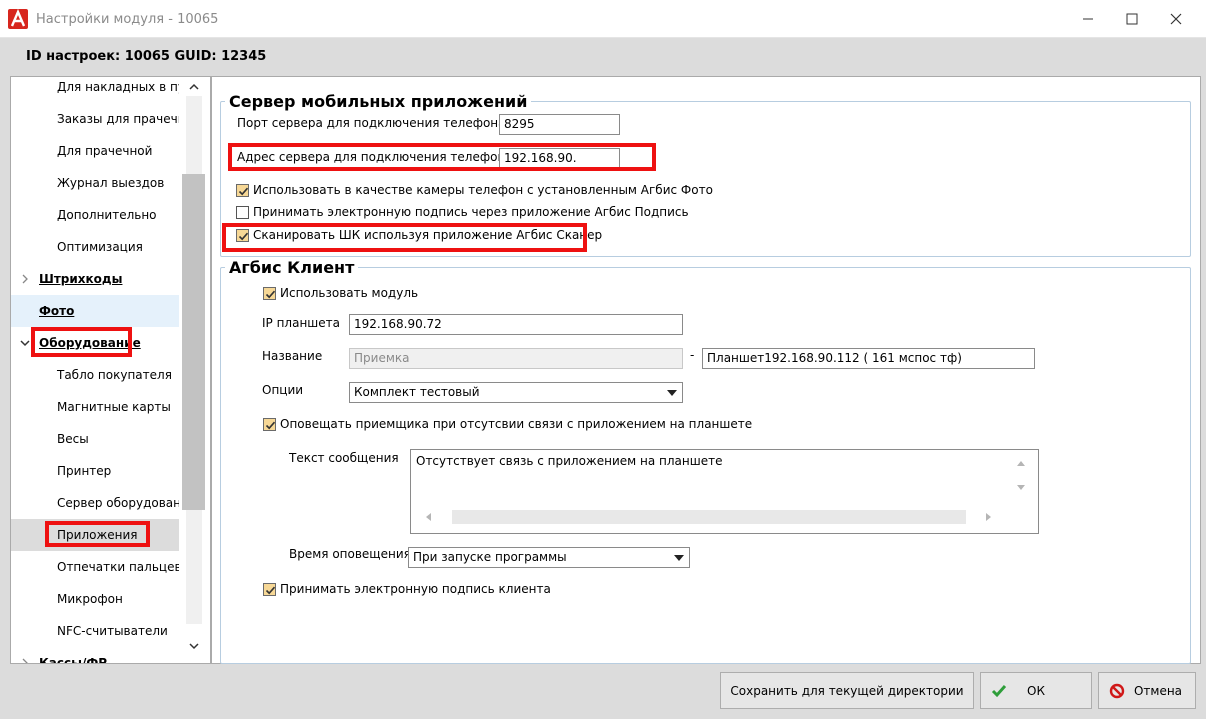 The image size is (1206, 719). Describe the element at coordinates (292, 267) in the screenshot. I see `agbis-client-legend: Агбис Клиент` at that location.